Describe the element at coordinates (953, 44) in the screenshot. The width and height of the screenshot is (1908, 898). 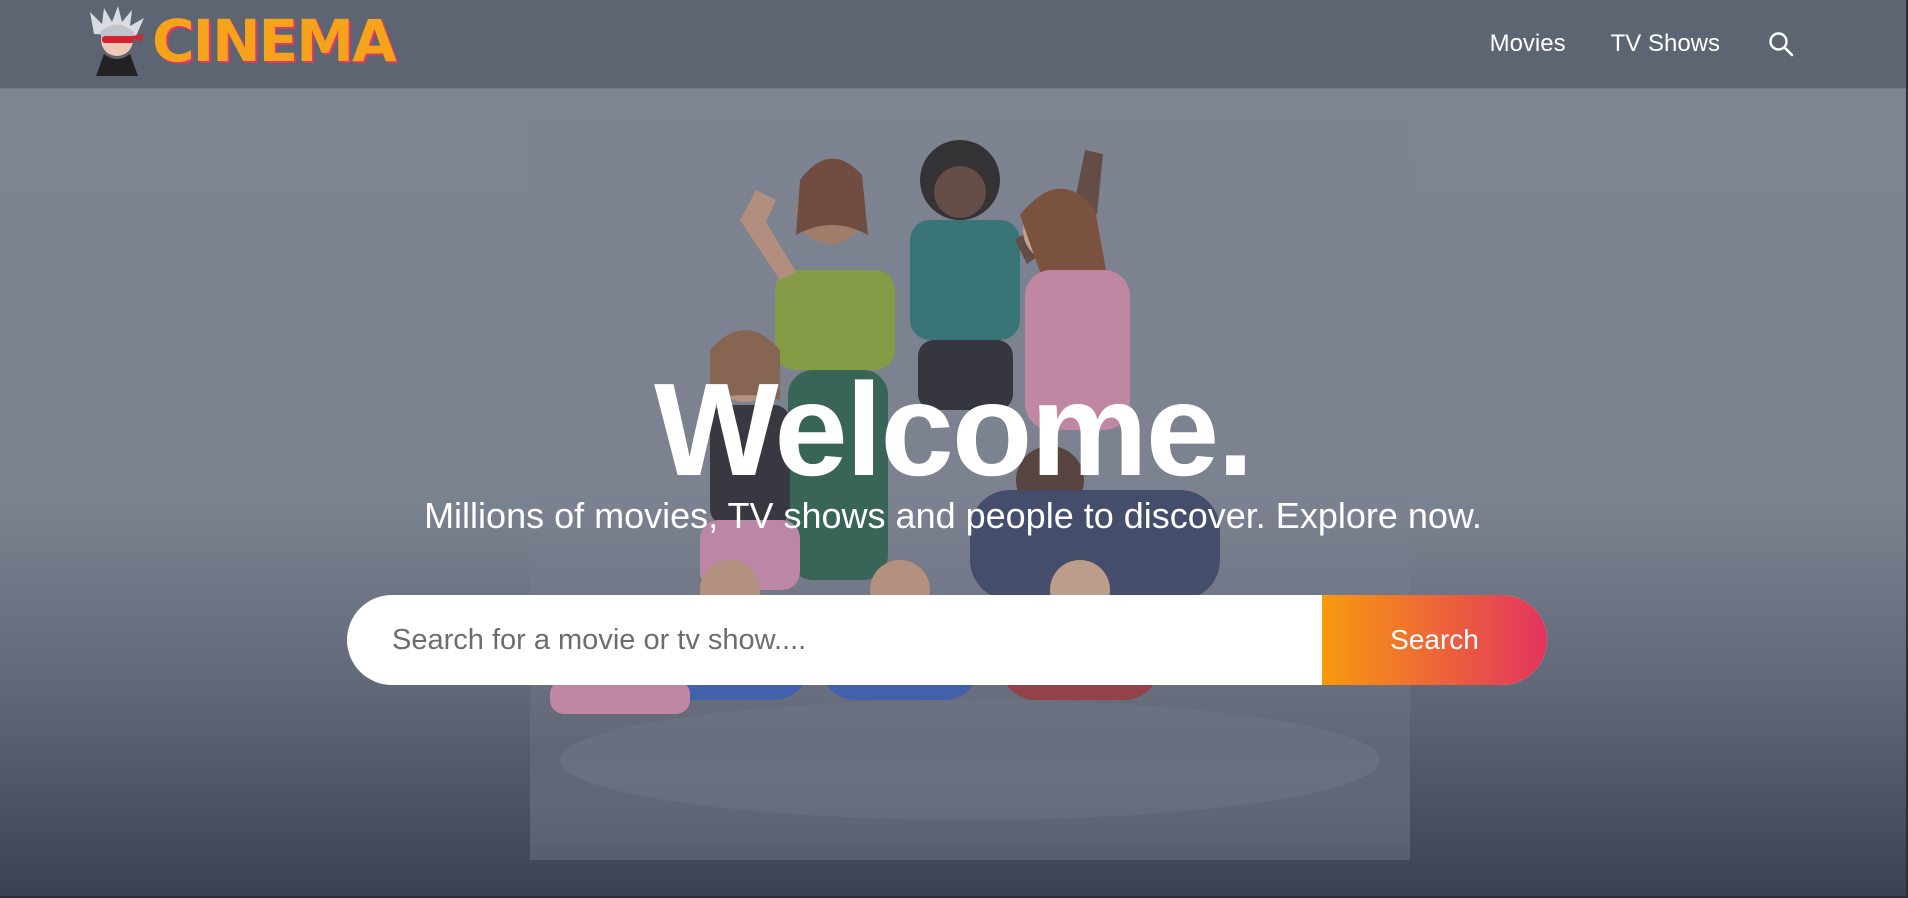
I see `top-header: CINEMA Movies TV Shows` at that location.